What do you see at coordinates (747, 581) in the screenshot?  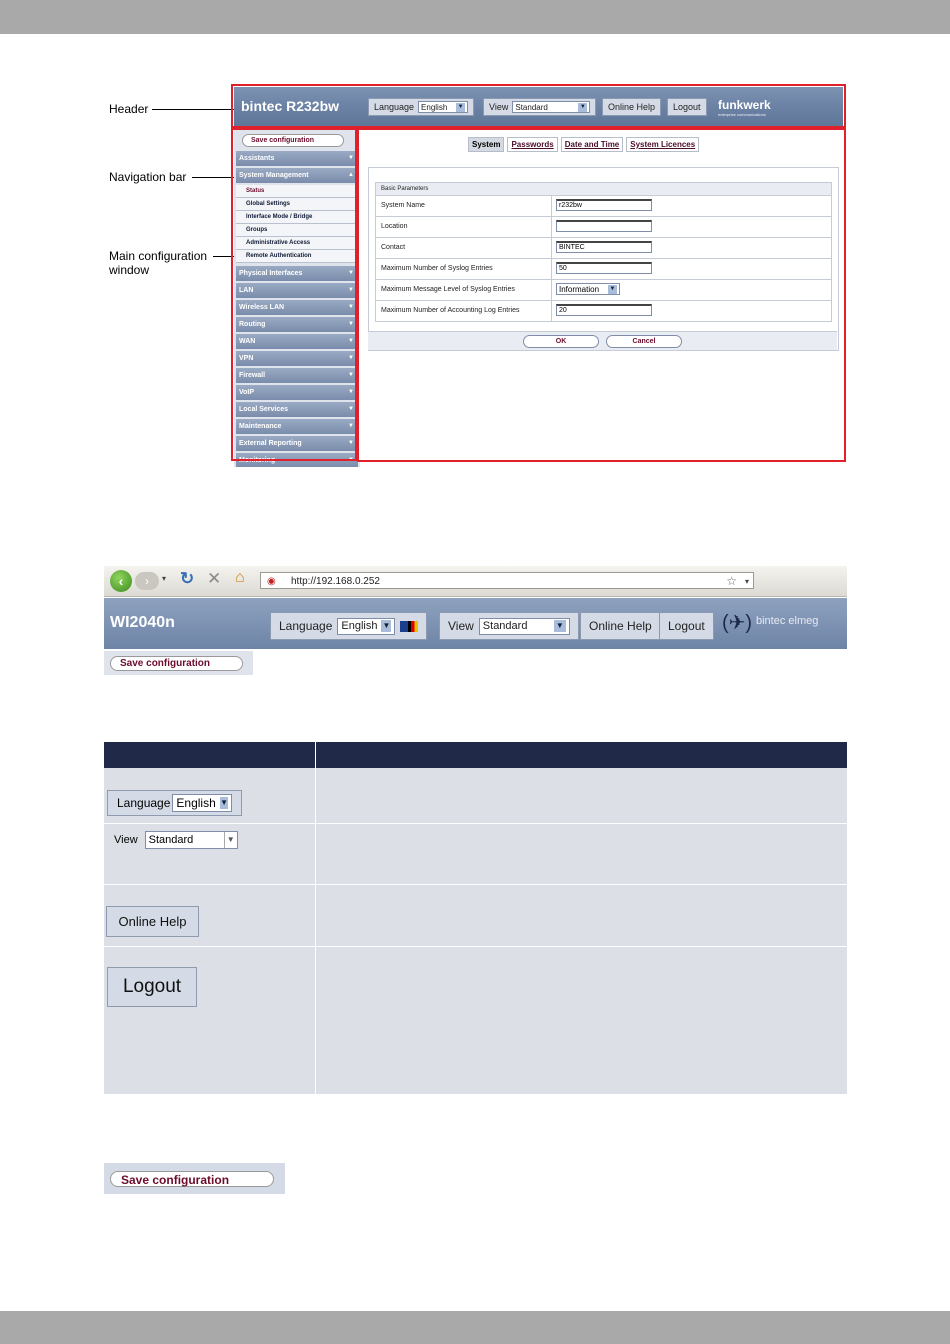 I see `chevron-down-icon: ▾` at bounding box center [747, 581].